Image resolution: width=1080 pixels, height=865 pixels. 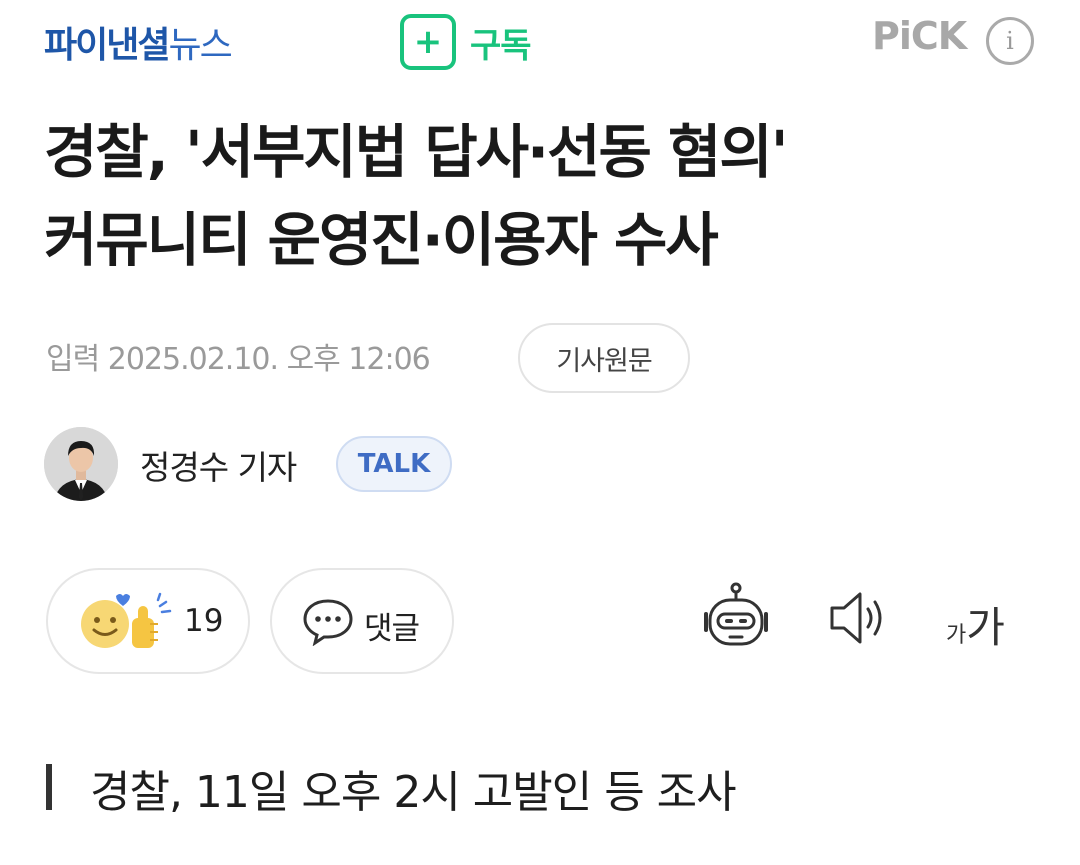 What do you see at coordinates (392, 629) in the screenshot?
I see `comment-label: 댓글` at bounding box center [392, 629].